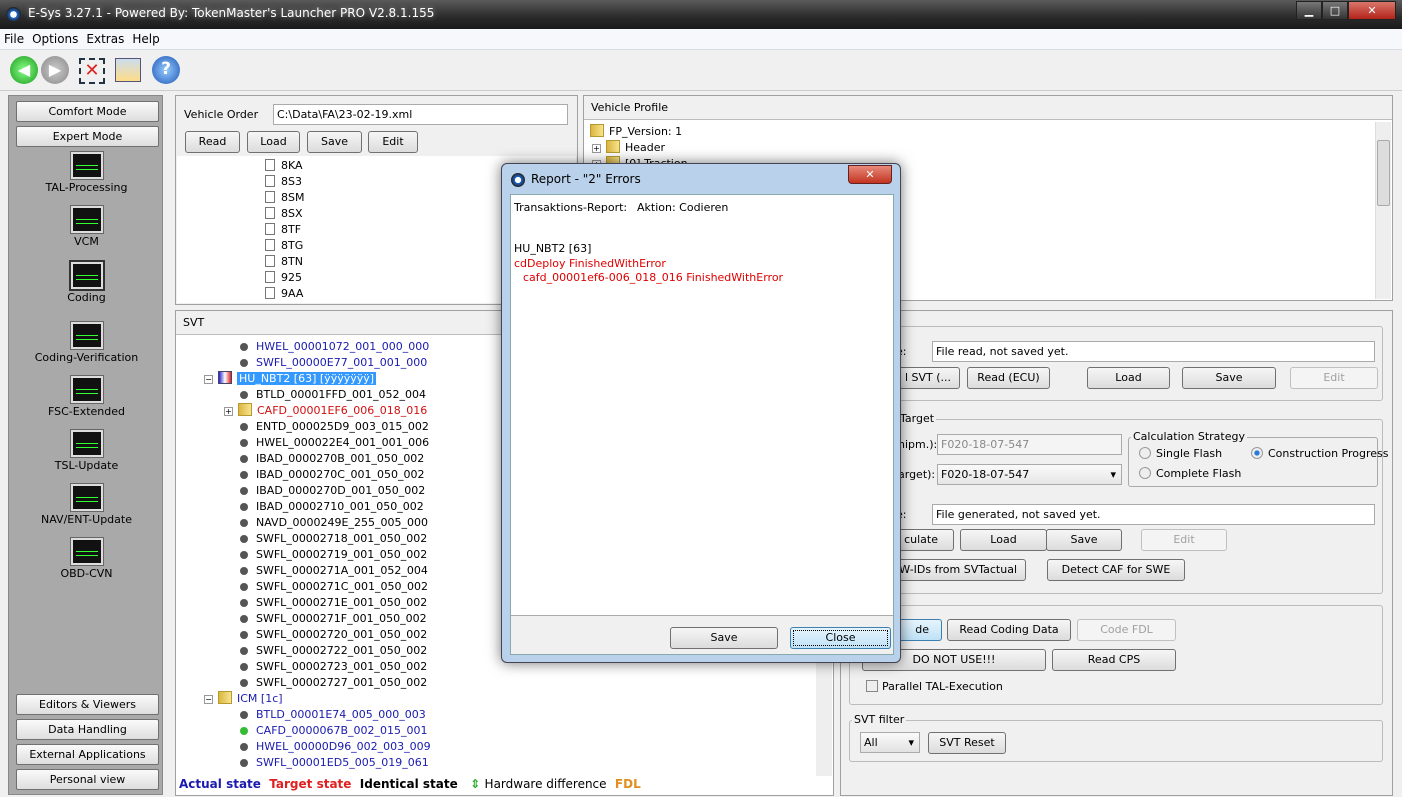 This screenshot has width=1402, height=797. Describe the element at coordinates (166, 70) in the screenshot. I see `help-icon: ?` at that location.